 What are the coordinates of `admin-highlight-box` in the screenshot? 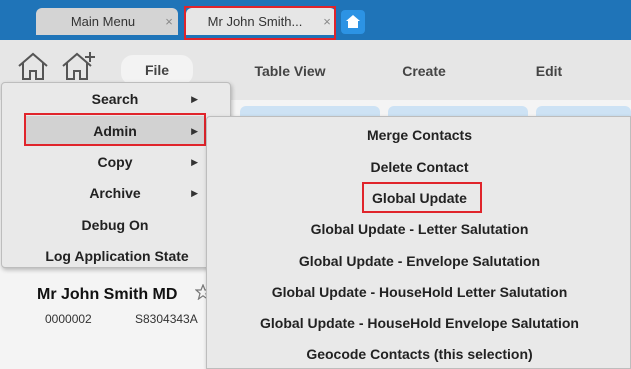 It's located at (115, 129).